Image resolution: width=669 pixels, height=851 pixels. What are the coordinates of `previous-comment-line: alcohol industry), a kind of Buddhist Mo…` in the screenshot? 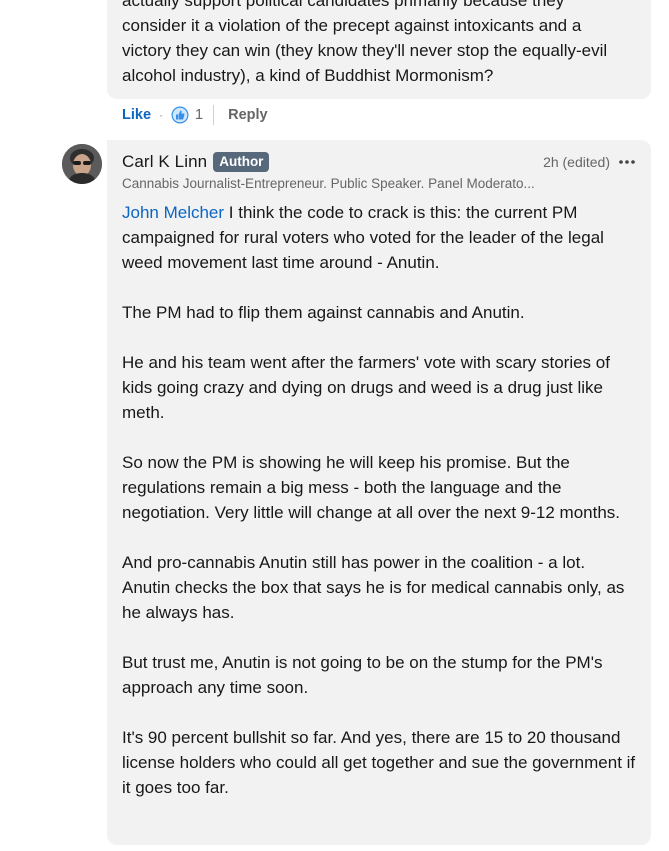 It's located at (308, 75).